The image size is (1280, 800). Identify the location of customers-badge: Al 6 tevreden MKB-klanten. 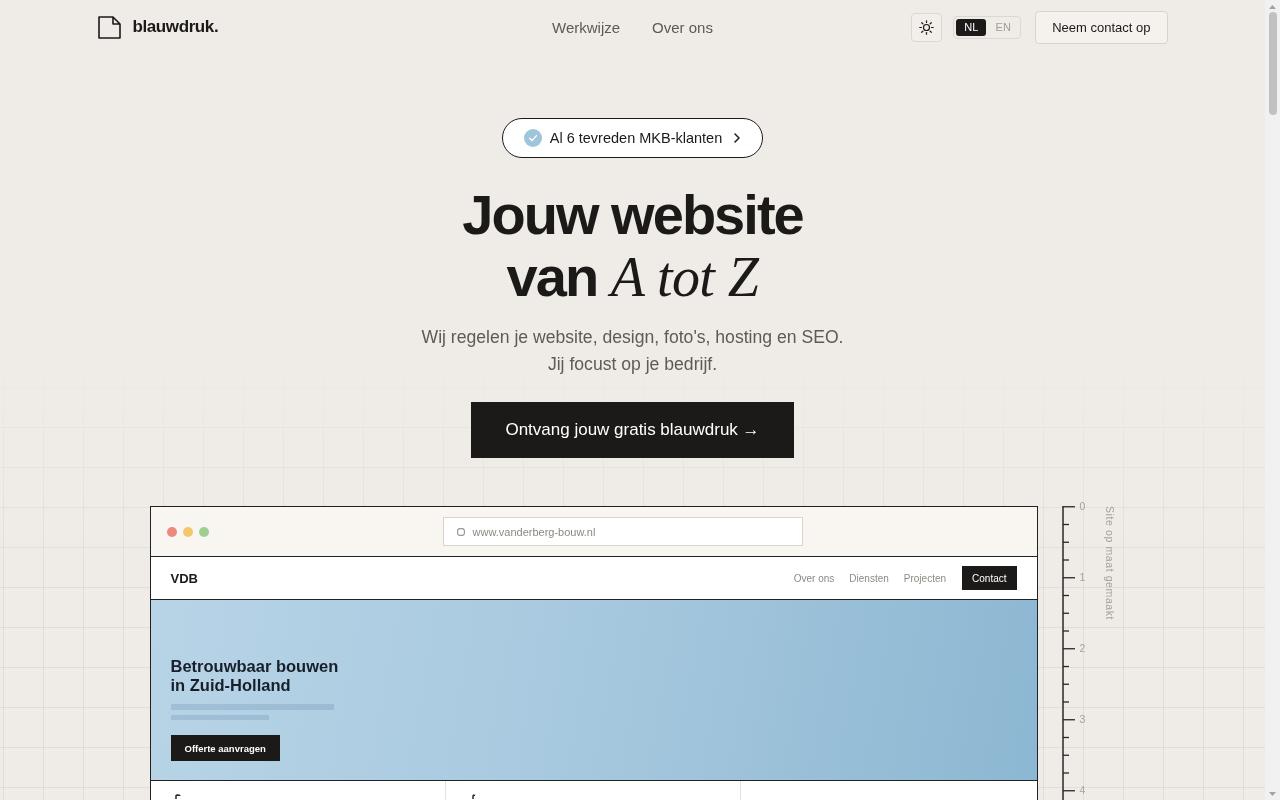
(632, 138).